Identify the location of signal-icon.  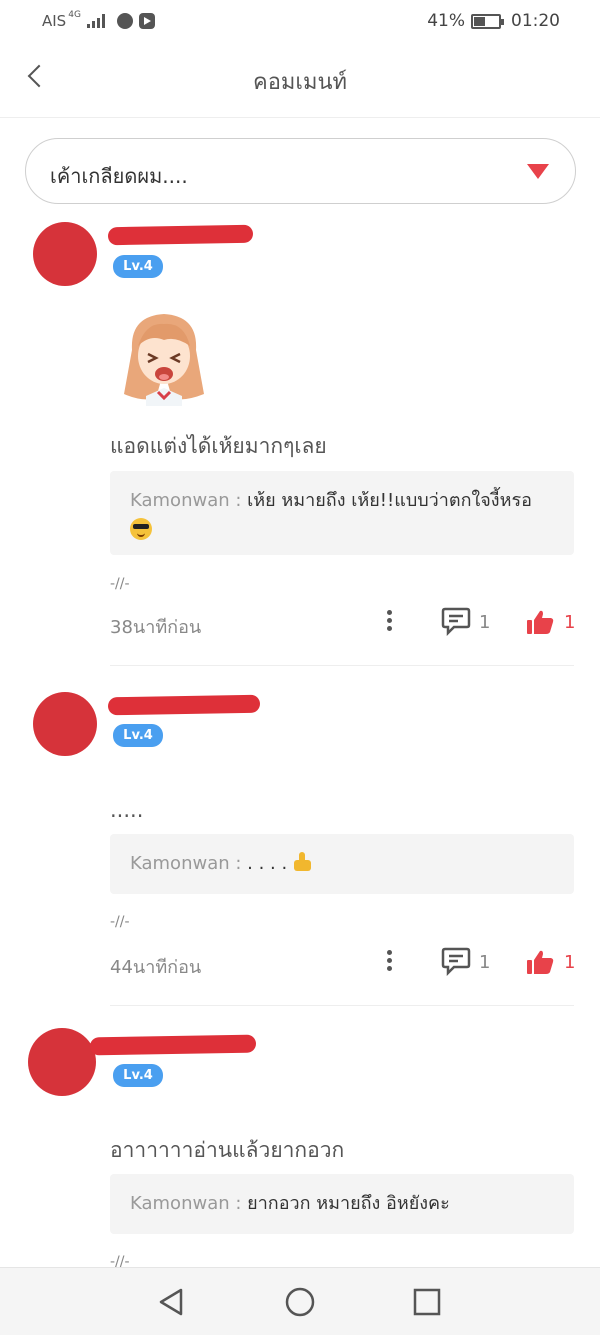
(95, 21).